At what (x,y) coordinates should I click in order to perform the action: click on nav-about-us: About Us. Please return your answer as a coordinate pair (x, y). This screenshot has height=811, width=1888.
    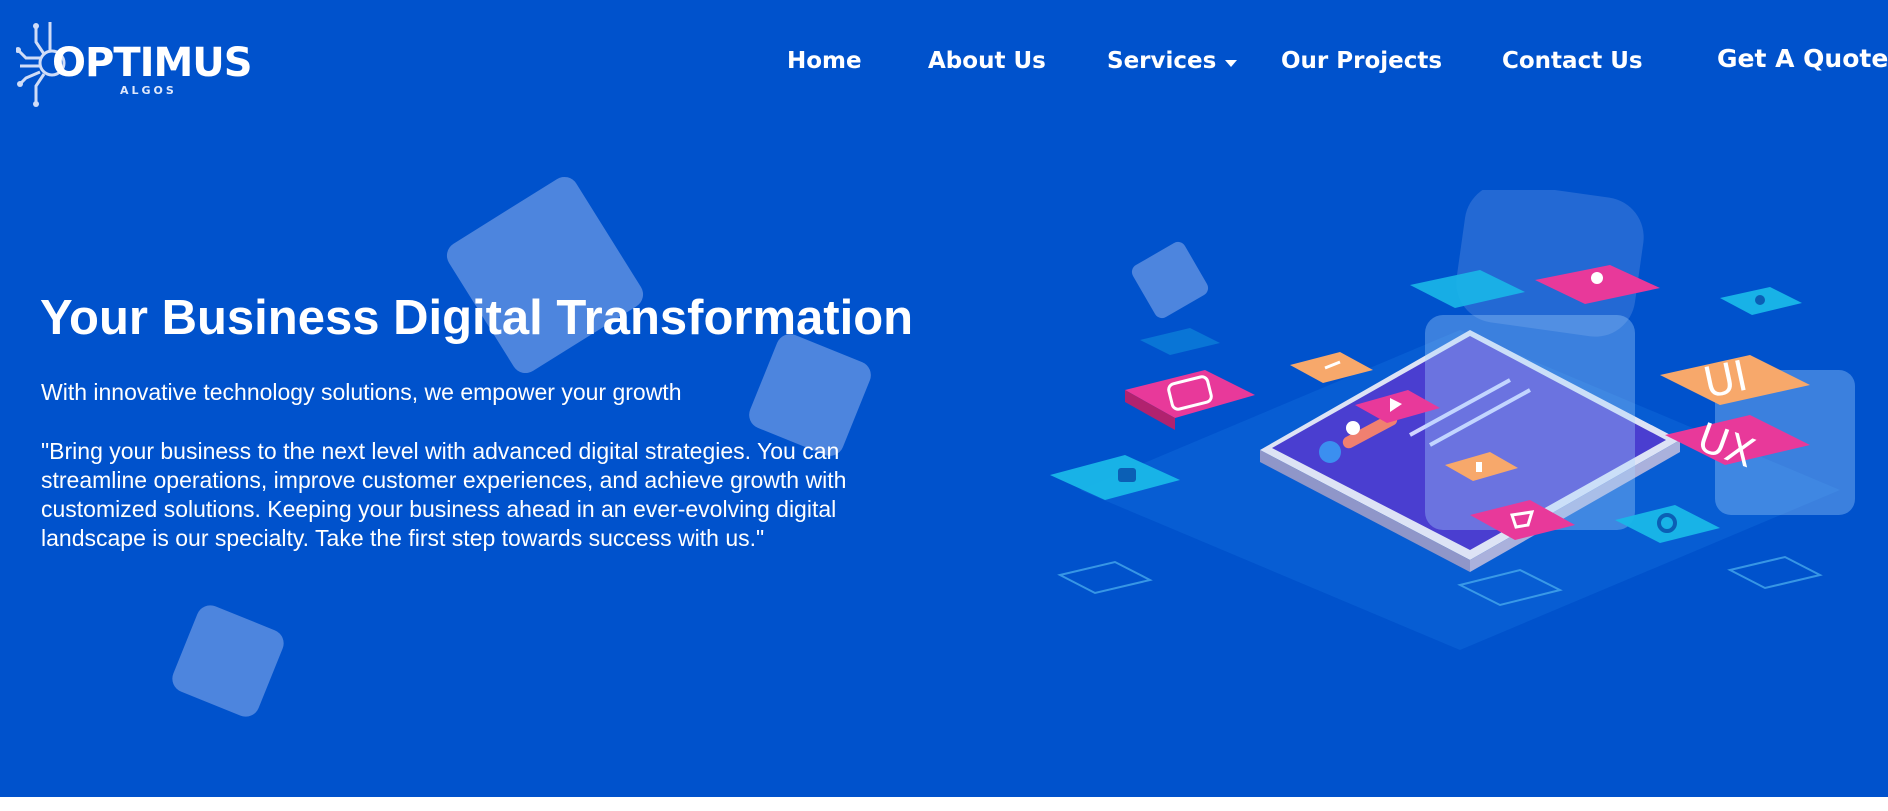
    Looking at the image, I should click on (987, 61).